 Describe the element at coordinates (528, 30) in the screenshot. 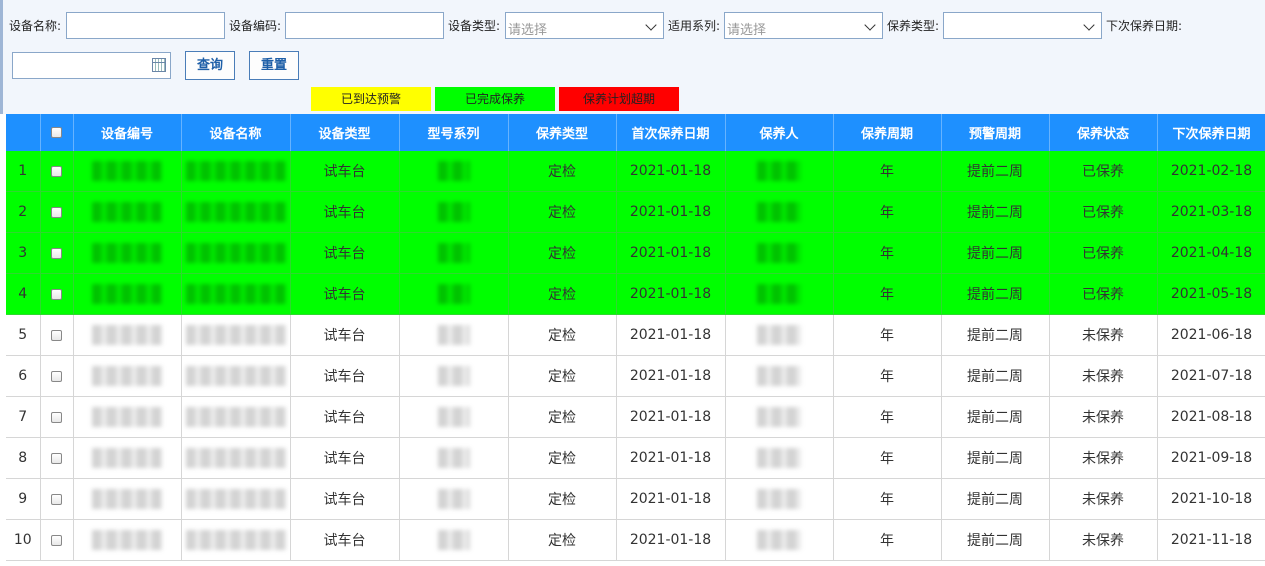

I see `device-type-placeholder: 请选择` at that location.